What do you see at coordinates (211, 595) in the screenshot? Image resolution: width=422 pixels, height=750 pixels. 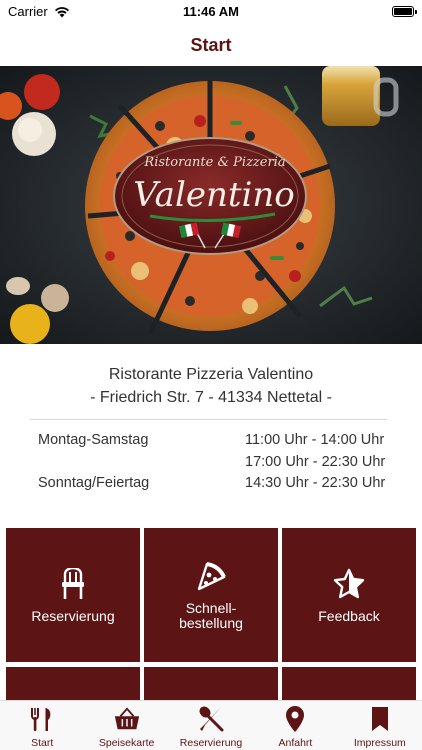 I see `quick-order-tile: Schnell- bestellung` at bounding box center [211, 595].